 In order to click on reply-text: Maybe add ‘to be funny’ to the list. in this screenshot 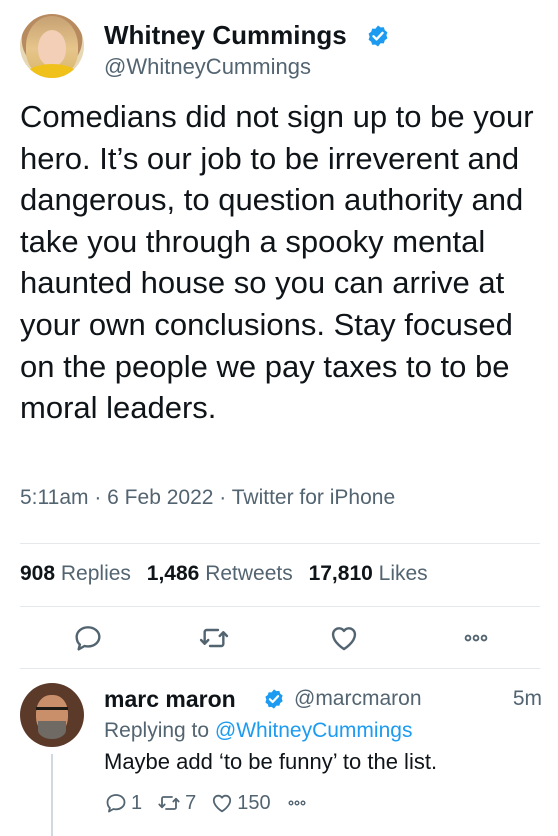, I will do `click(271, 761)`.